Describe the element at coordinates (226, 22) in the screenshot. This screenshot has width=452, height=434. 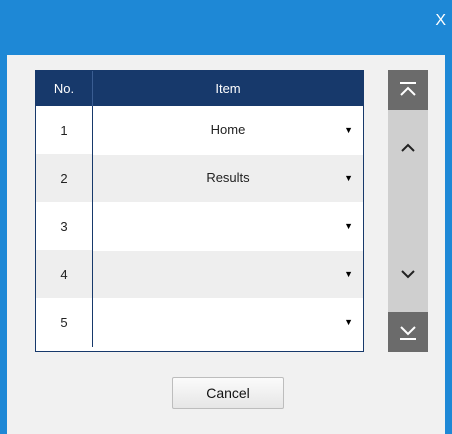
I see `title-bar: X` at that location.